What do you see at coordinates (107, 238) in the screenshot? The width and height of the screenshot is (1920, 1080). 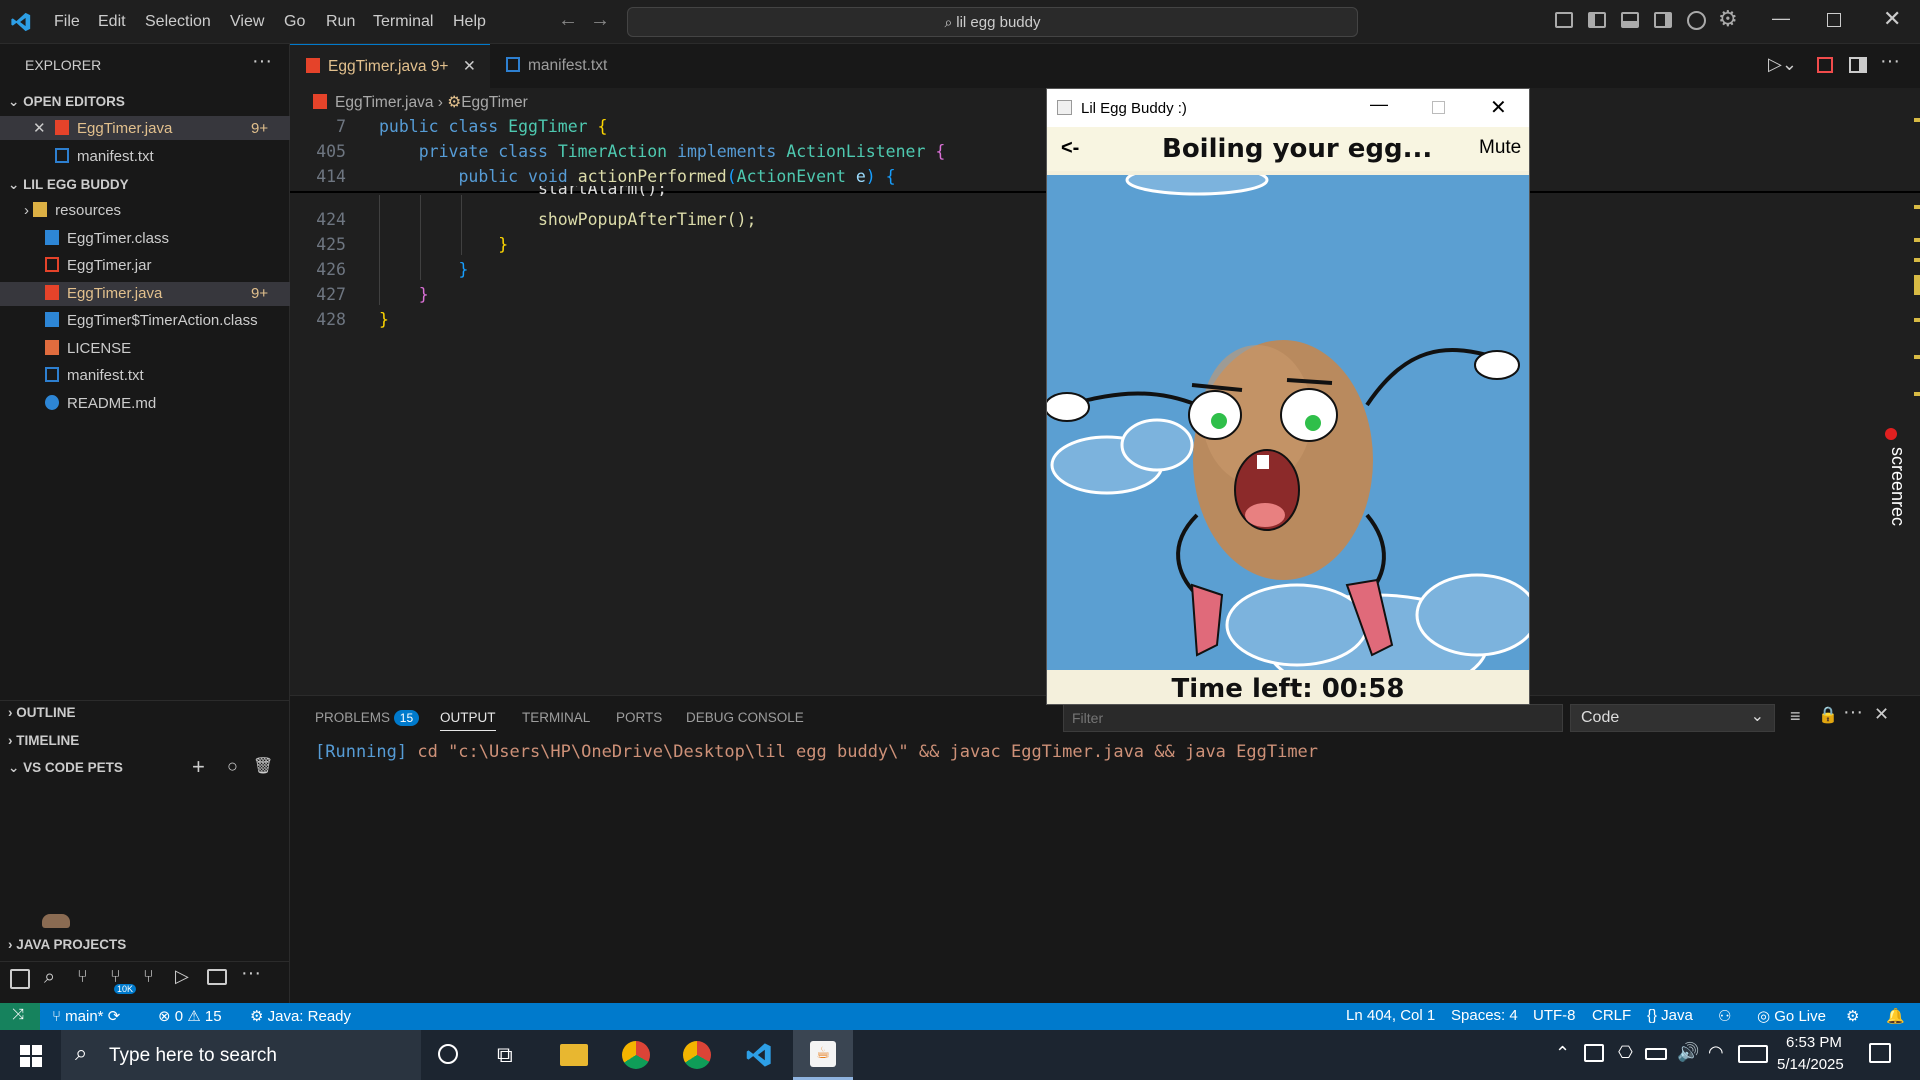 I see `file-eggtimer-class: EggTimer.class` at bounding box center [107, 238].